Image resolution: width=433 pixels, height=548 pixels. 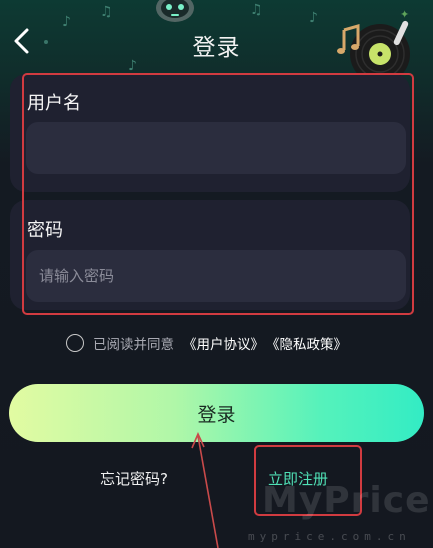 What do you see at coordinates (306, 343) in the screenshot?
I see `privacy-policy-link: 《隐私政策》` at bounding box center [306, 343].